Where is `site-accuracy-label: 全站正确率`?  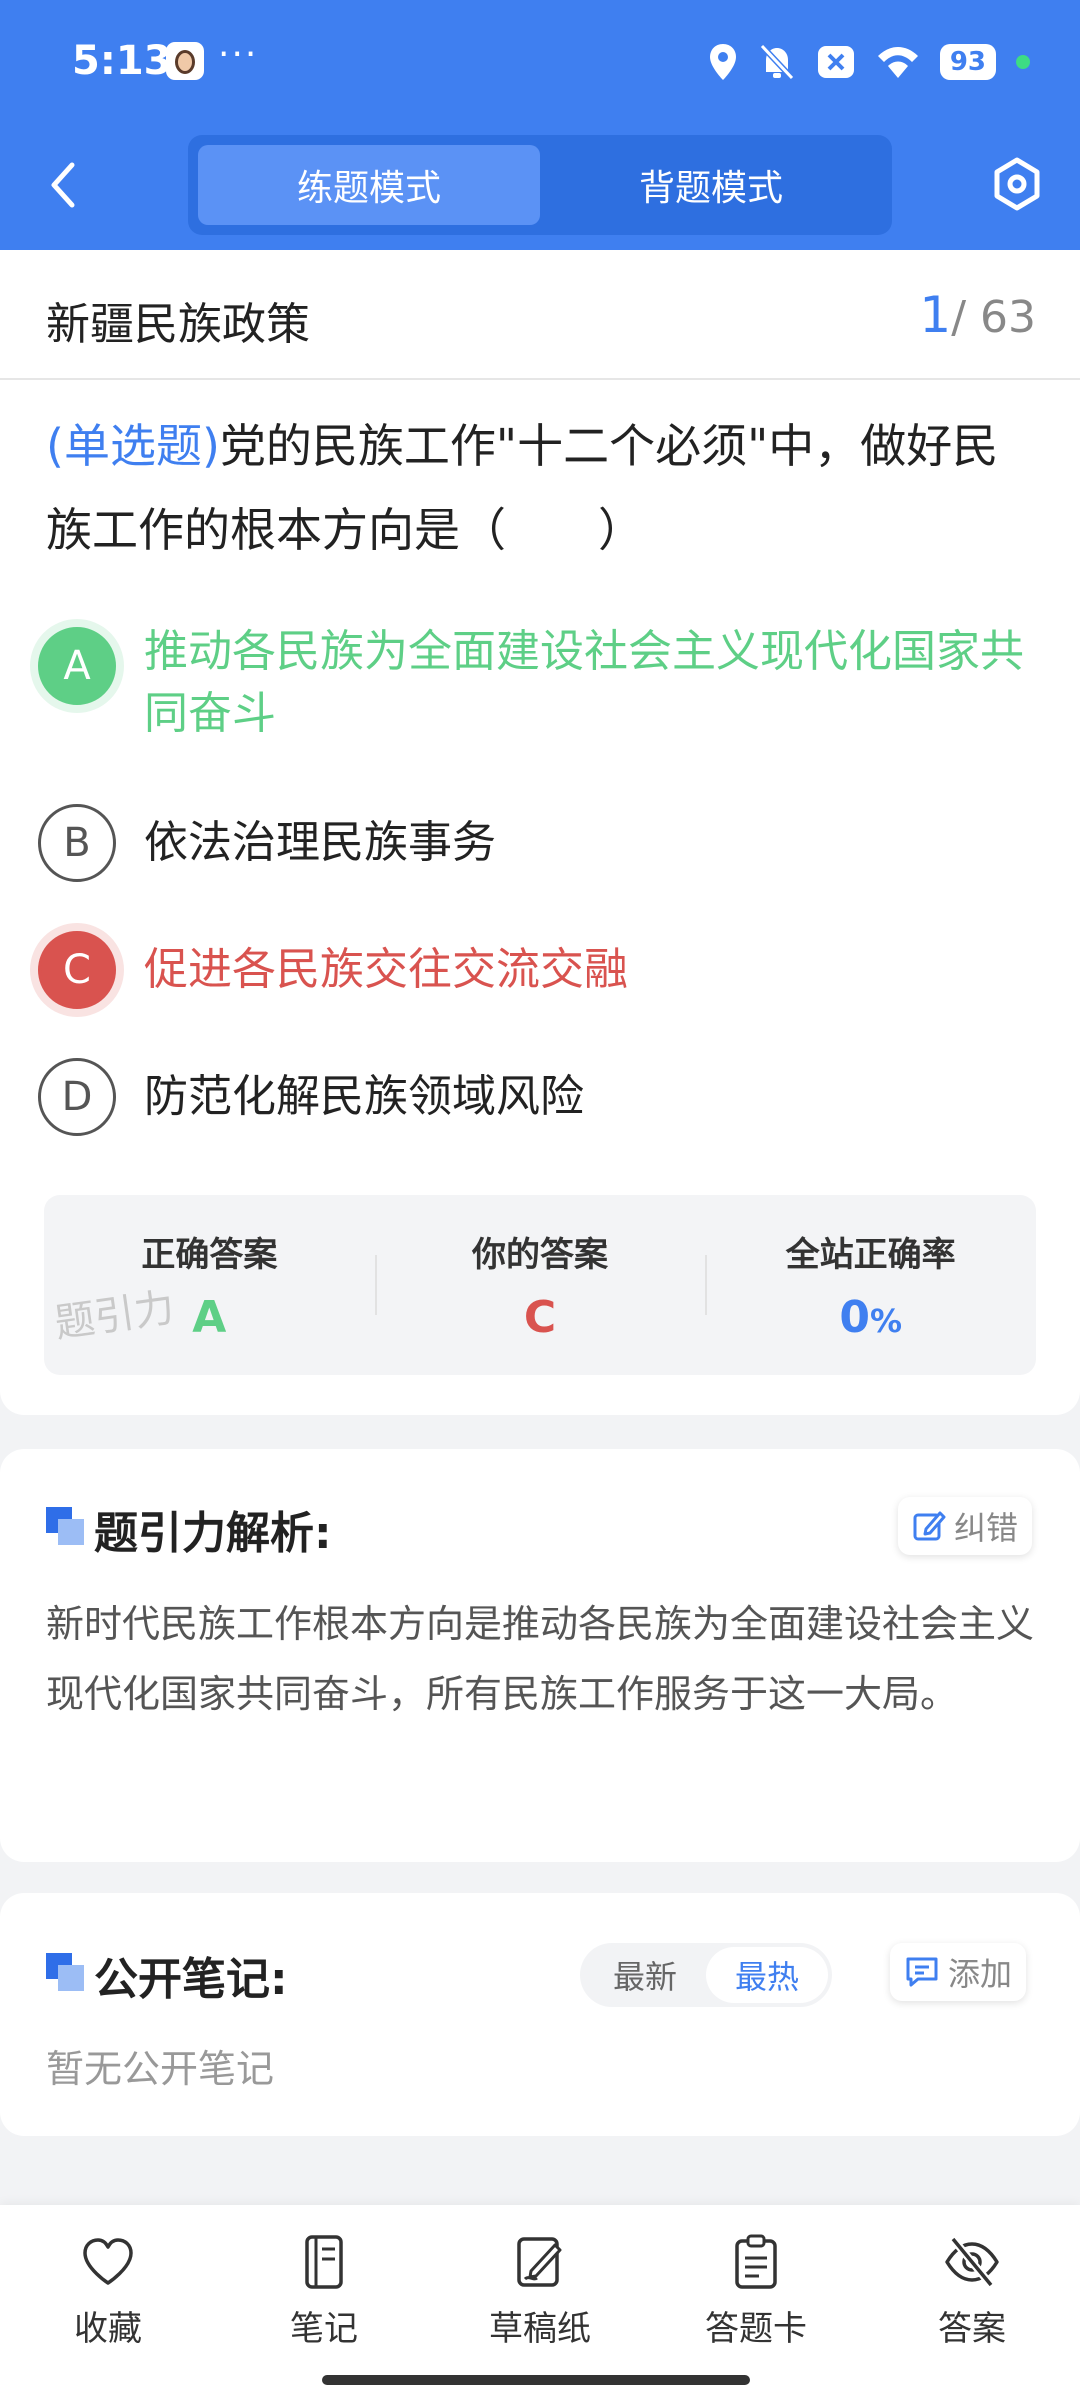 site-accuracy-label: 全站正确率 is located at coordinates (870, 1255).